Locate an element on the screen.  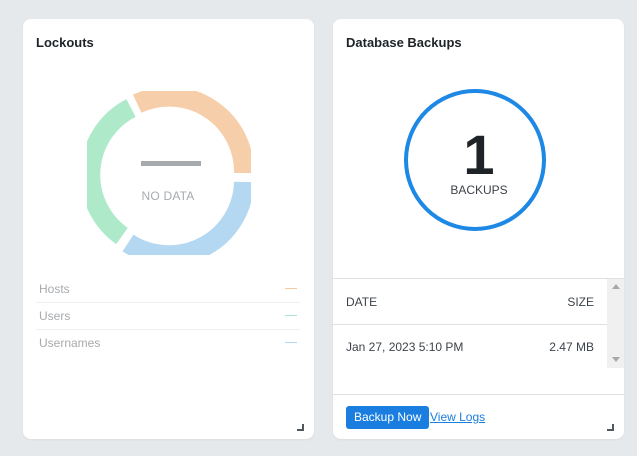
legend-row-usernames: Usernames is located at coordinates (168, 343).